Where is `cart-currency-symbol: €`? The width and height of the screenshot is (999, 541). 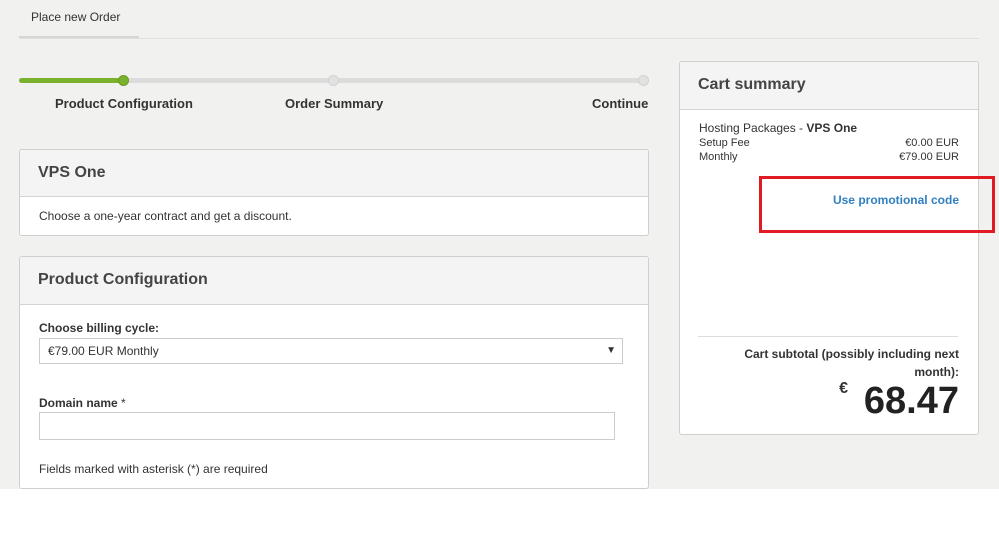 cart-currency-symbol: € is located at coordinates (843, 388).